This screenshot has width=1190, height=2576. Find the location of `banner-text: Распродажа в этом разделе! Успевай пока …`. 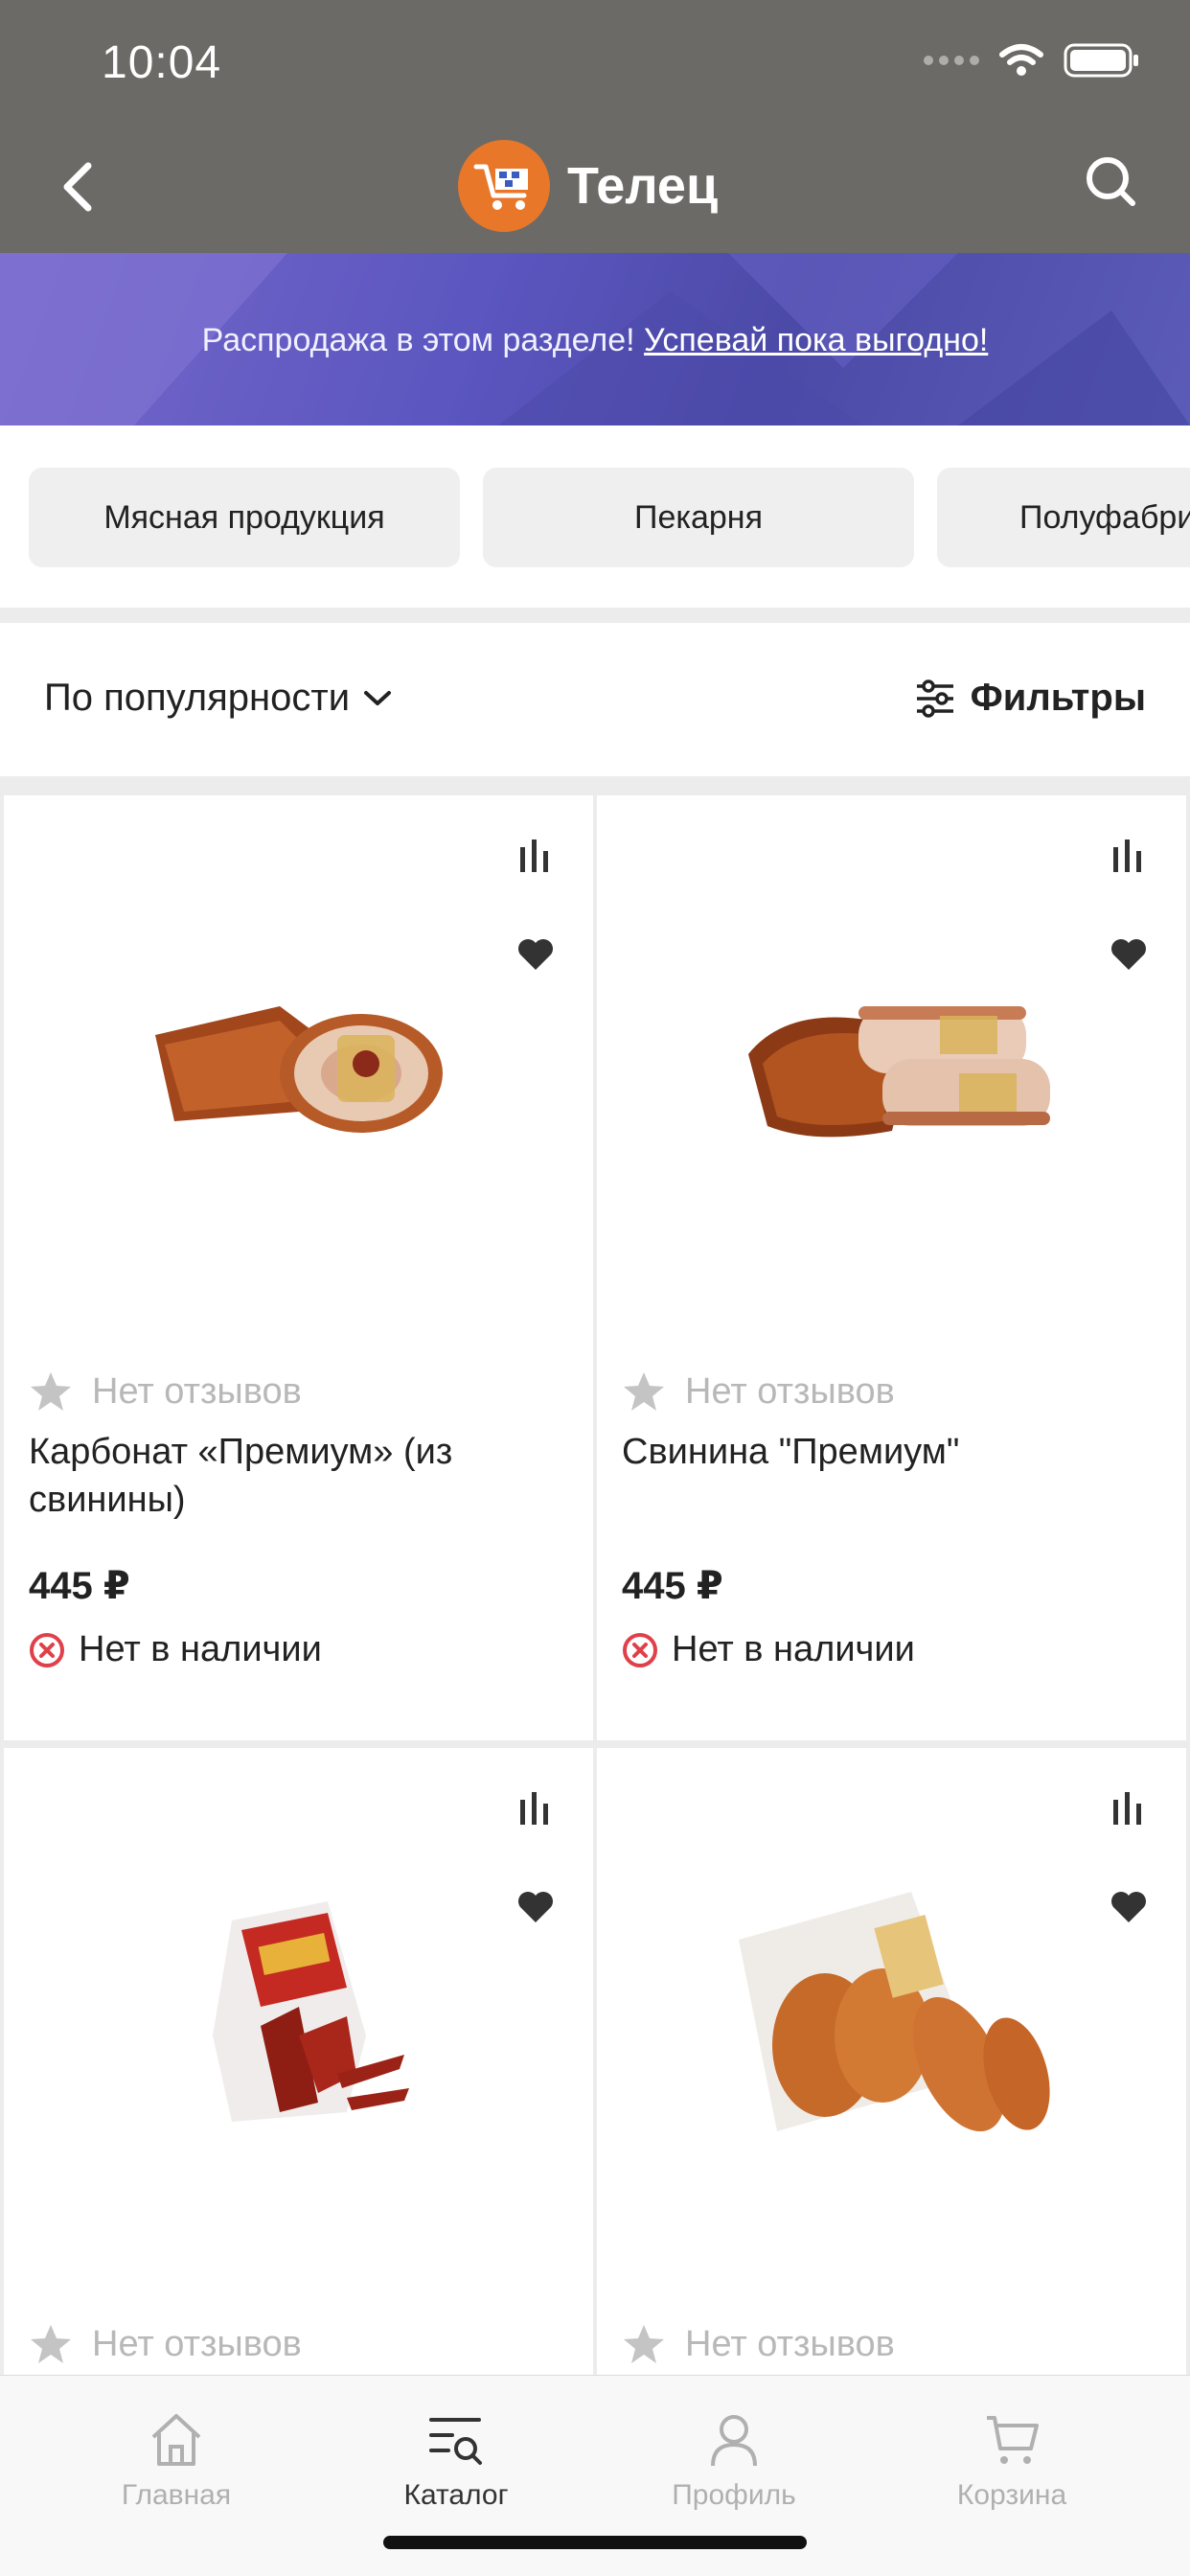

banner-text: Распродажа в этом разделе! Успевай пока … is located at coordinates (595, 340).